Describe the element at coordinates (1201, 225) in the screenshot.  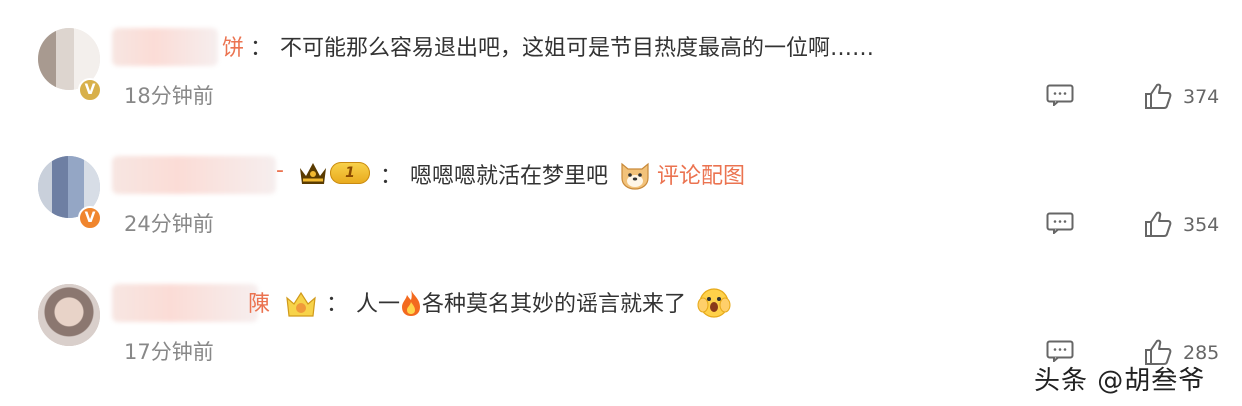
I see `like-count: 354` at that location.